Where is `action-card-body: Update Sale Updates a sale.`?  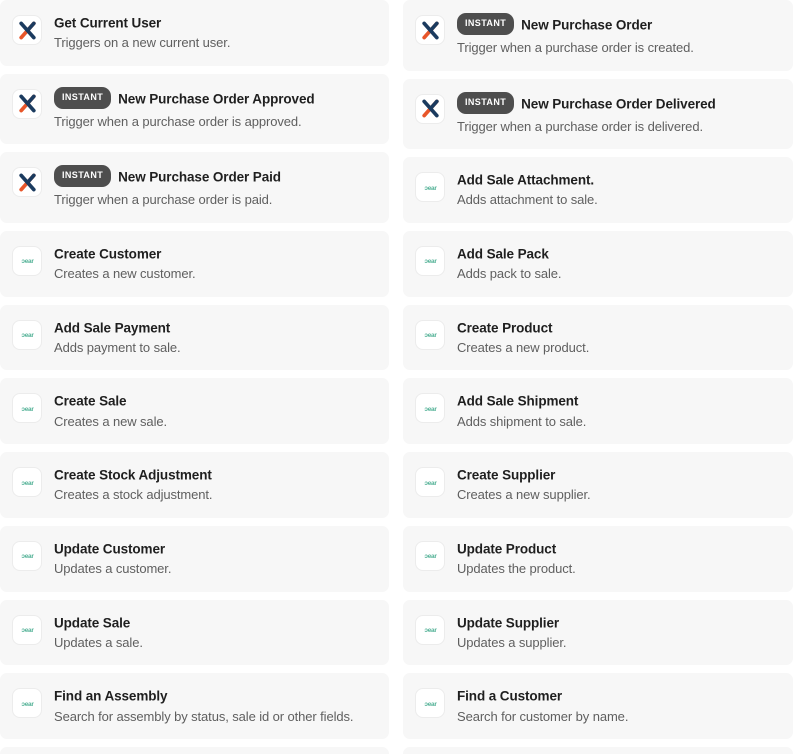
action-card-body: Update Sale Updates a sale. is located at coordinates (215, 633).